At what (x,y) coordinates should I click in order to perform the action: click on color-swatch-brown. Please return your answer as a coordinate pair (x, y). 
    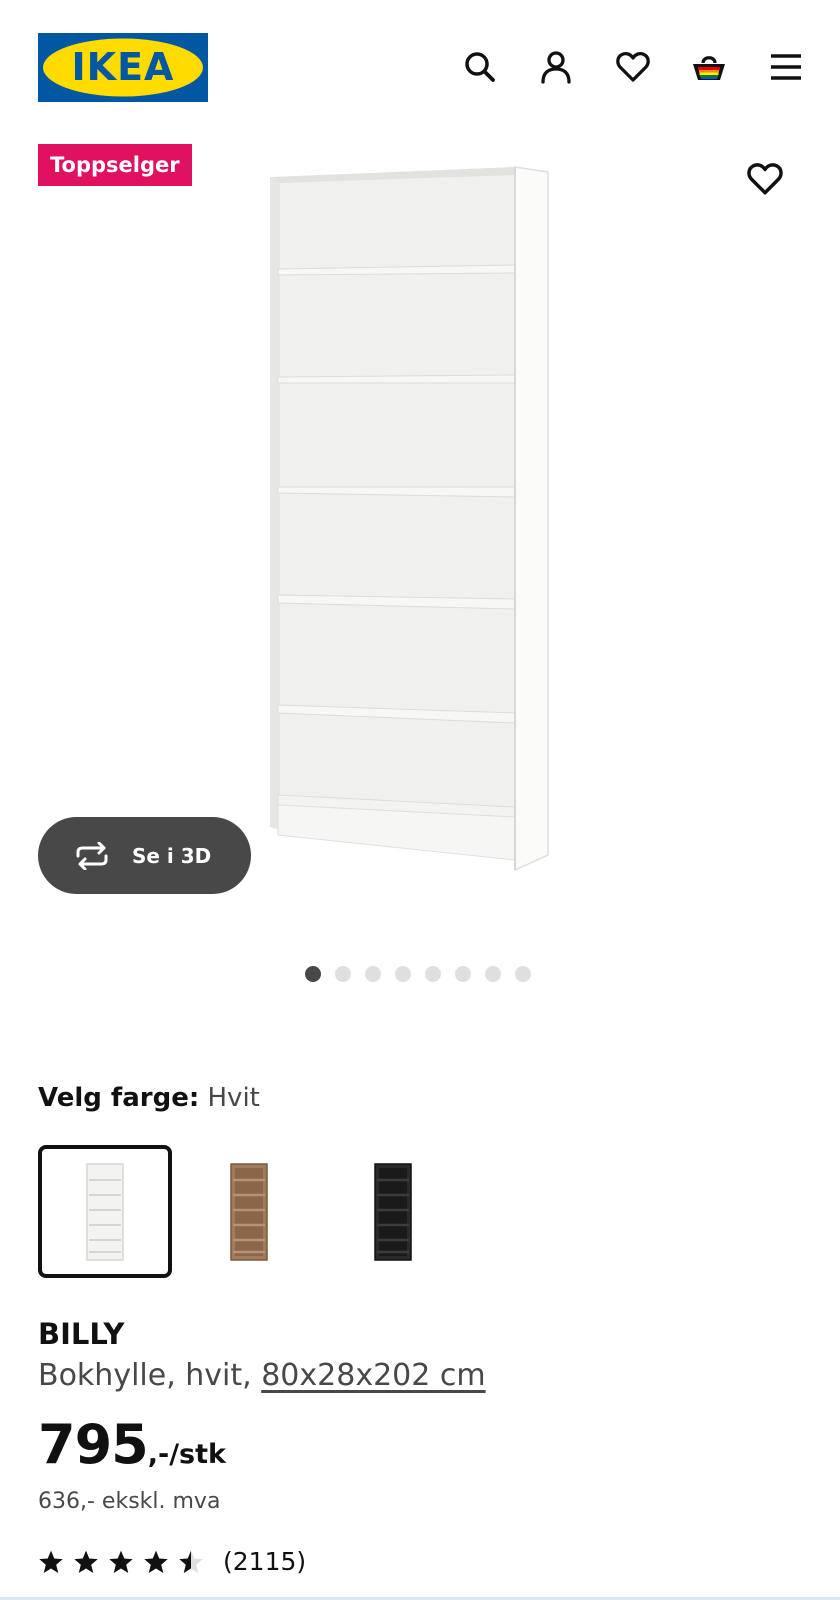
    Looking at the image, I should click on (249, 1211).